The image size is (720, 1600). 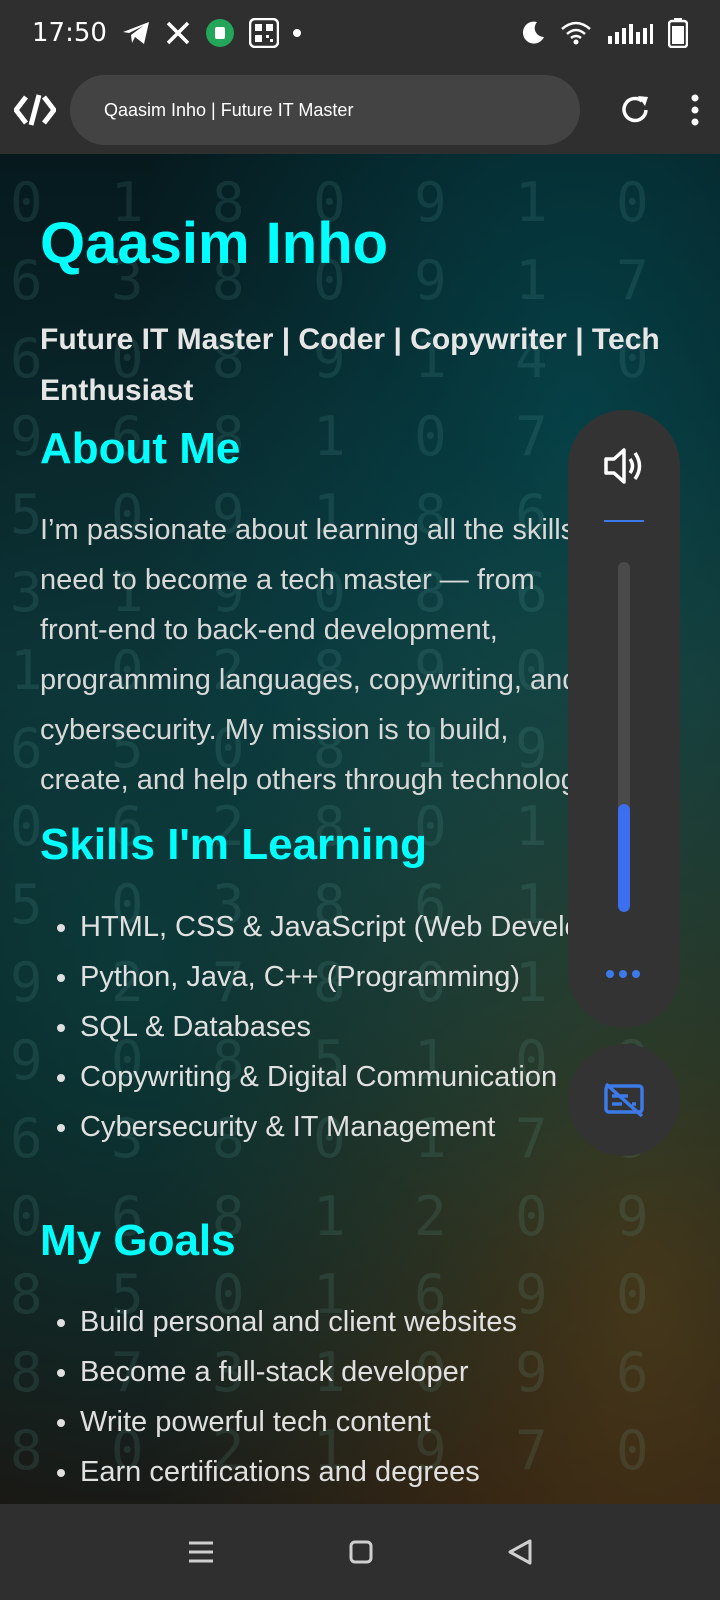 I want to click on app-icon, so click(x=220, y=33).